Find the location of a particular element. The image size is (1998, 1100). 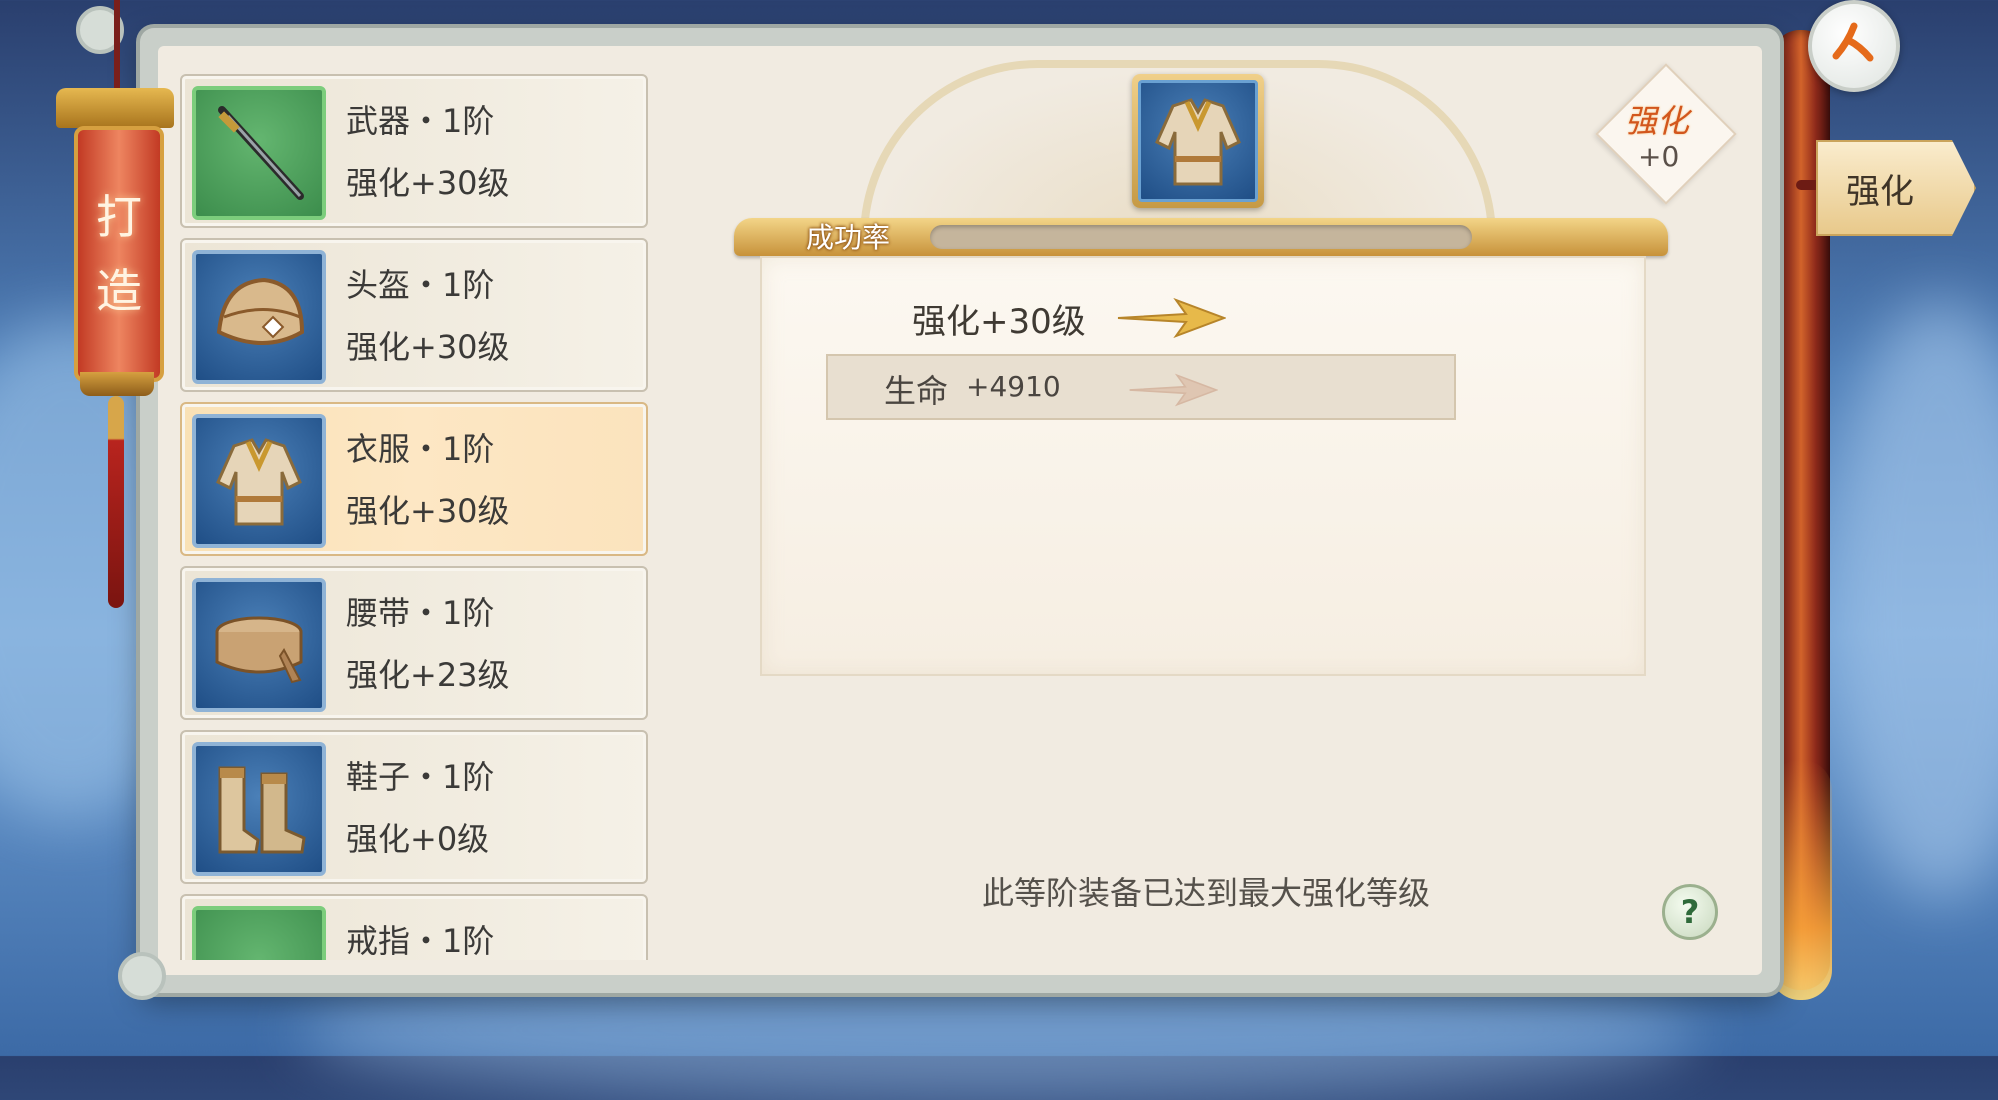

lantern-cord is located at coordinates (117, 45).